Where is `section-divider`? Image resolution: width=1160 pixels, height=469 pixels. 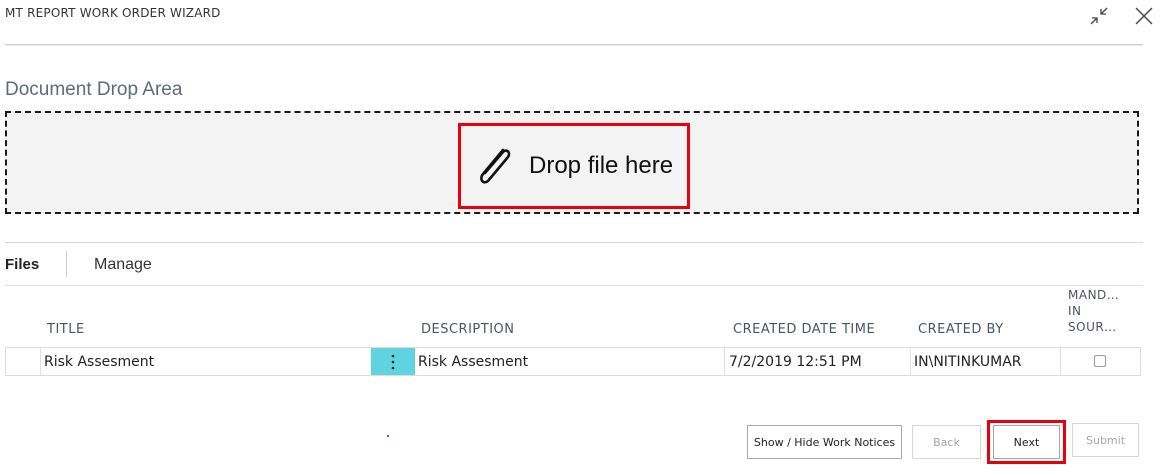 section-divider is located at coordinates (574, 242).